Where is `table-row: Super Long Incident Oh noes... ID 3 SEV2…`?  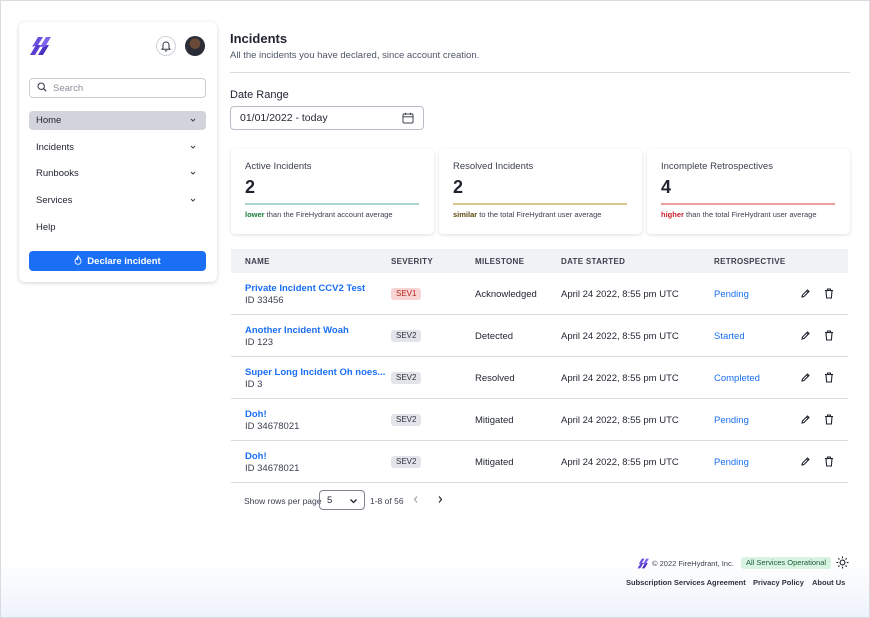 table-row: Super Long Incident Oh noes... ID 3 SEV2… is located at coordinates (539, 378).